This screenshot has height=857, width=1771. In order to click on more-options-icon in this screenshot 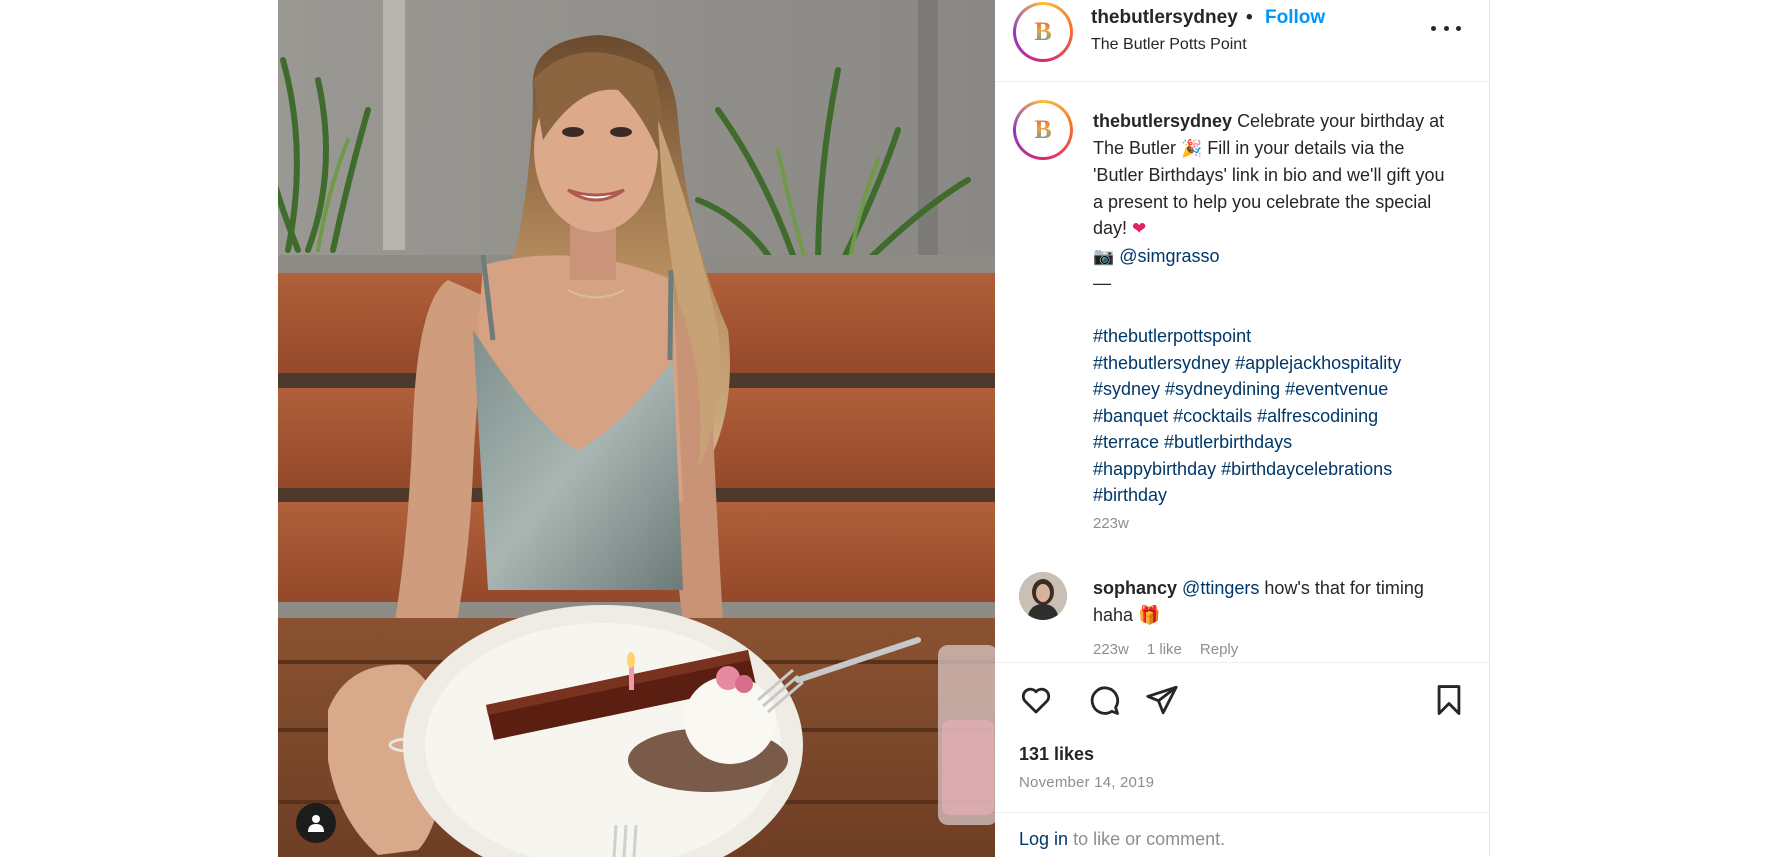, I will do `click(1446, 28)`.